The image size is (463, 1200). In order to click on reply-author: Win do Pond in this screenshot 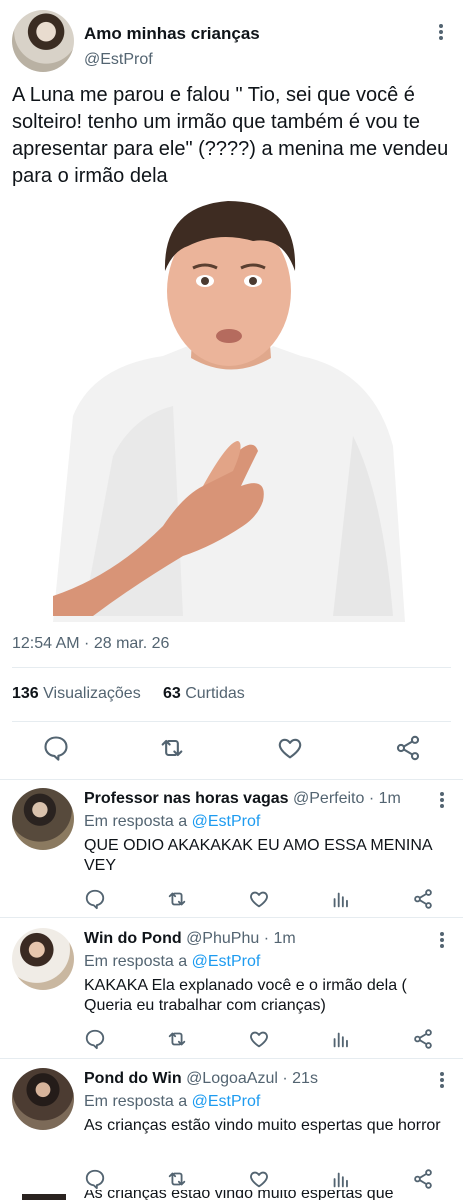, I will do `click(133, 938)`.